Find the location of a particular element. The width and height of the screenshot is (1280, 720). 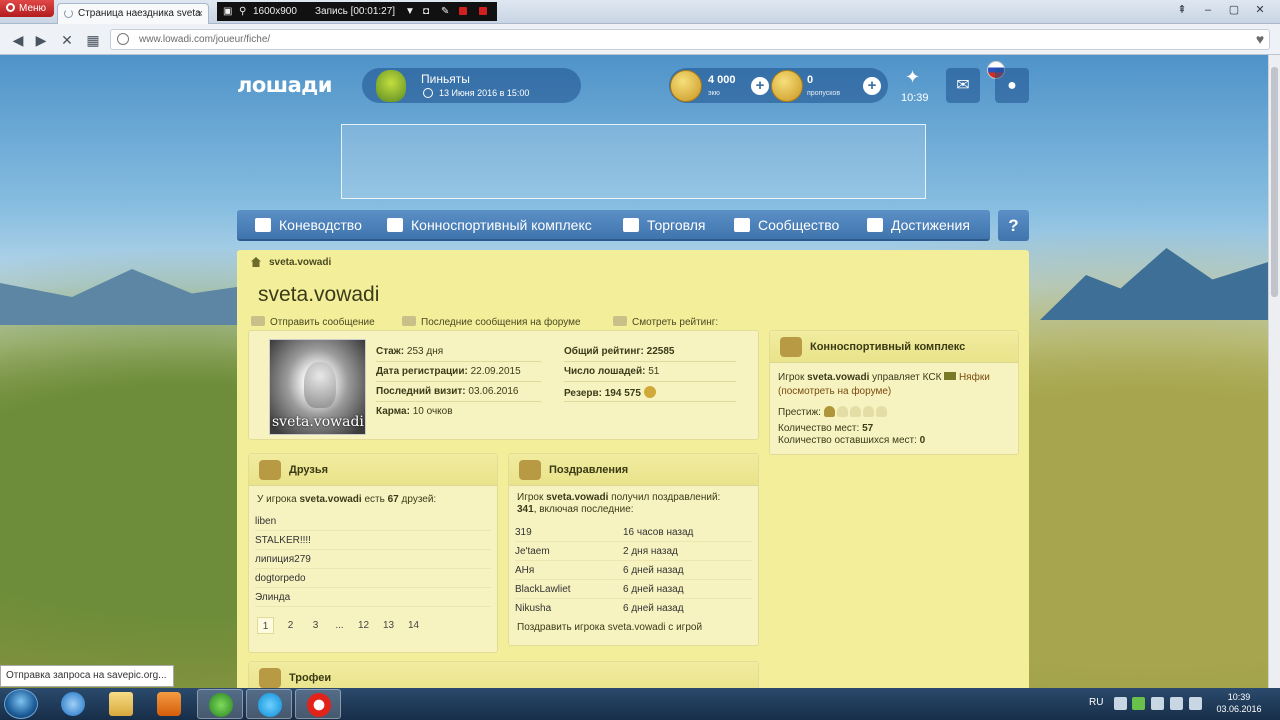

tray-expand-icon is located at coordinates (1120, 703).